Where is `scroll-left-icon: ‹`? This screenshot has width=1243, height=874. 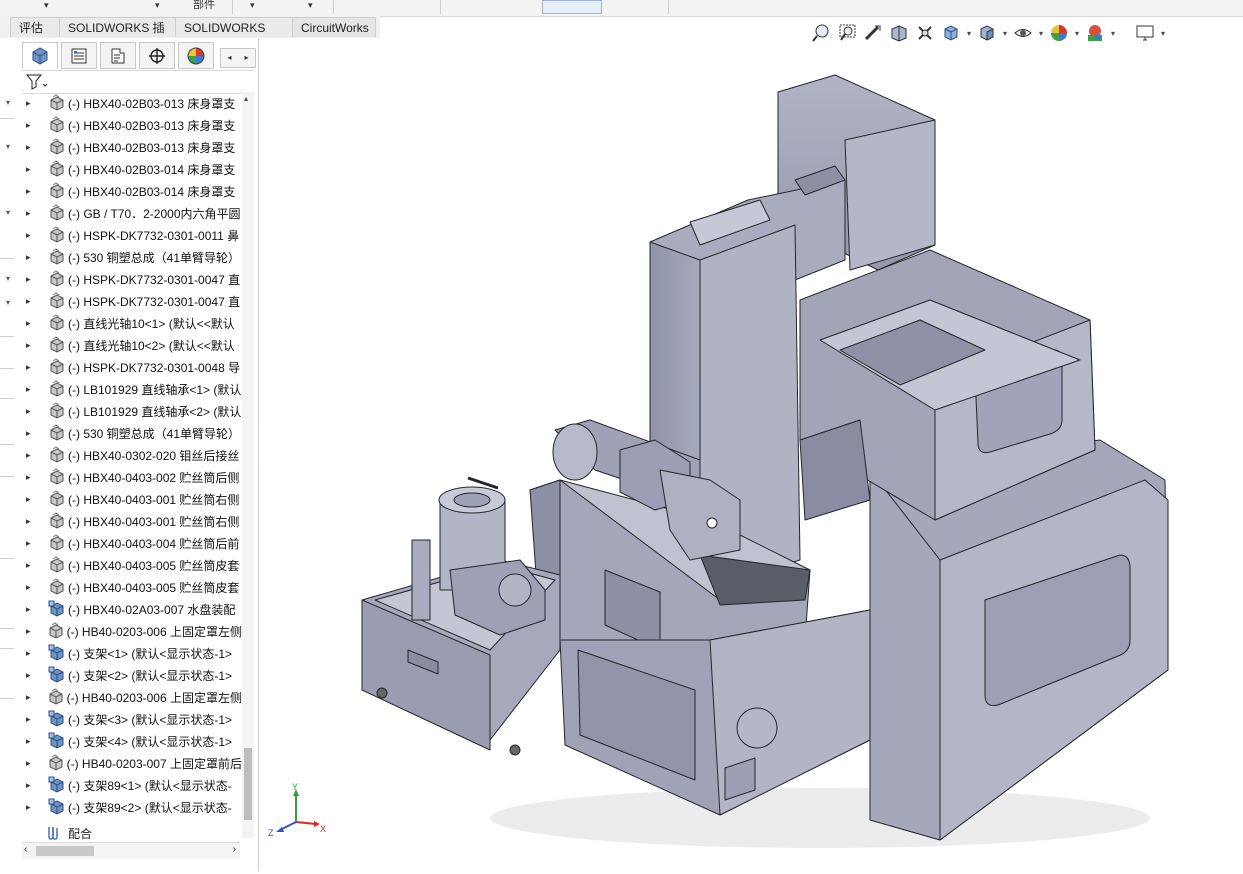
scroll-left-icon: ‹ is located at coordinates (25, 849).